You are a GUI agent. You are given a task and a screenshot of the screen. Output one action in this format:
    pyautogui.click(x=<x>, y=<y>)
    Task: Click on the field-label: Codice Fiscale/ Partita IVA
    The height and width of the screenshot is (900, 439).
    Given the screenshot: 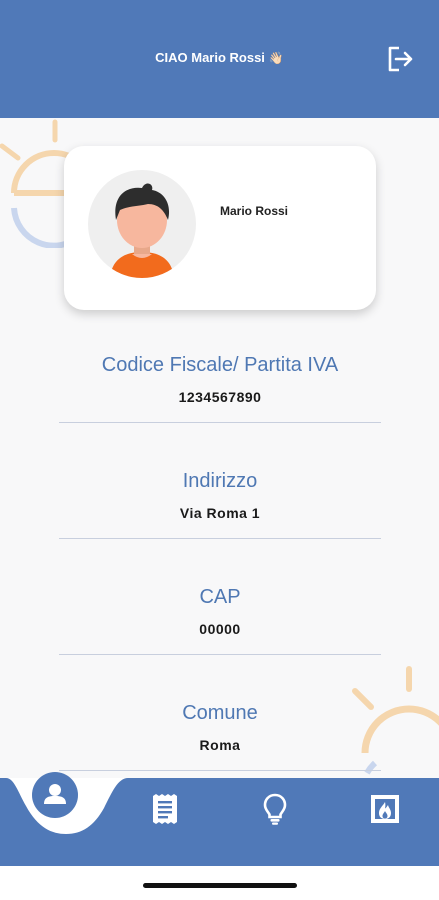 What is the action you would take?
    pyautogui.click(x=220, y=365)
    